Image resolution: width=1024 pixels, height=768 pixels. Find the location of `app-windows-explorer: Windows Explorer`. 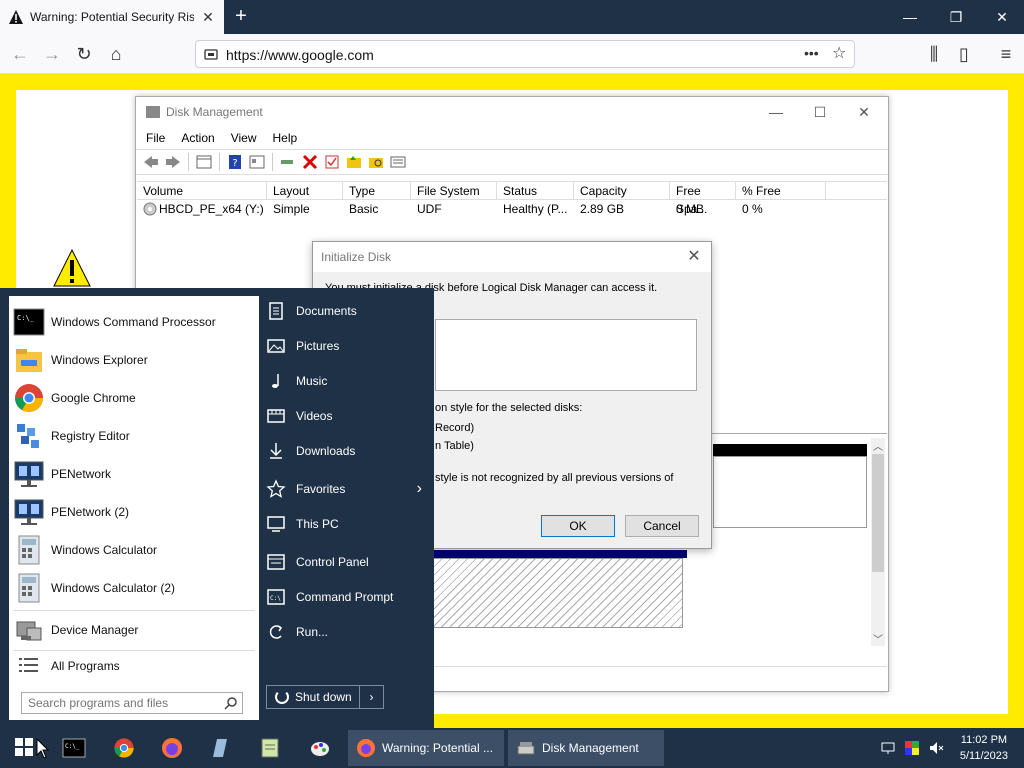

app-windows-explorer: Windows Explorer is located at coordinates (134, 360).